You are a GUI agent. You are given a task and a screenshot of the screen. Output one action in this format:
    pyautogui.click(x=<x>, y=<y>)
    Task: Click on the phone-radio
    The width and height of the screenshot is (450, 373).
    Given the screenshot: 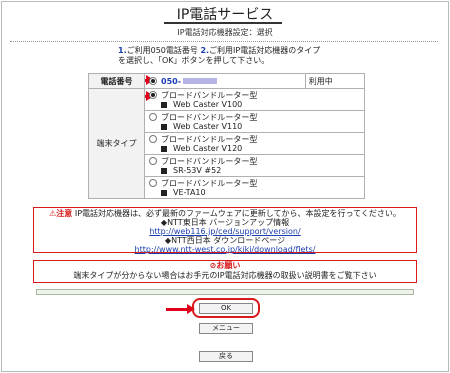 What is the action you would take?
    pyautogui.click(x=153, y=81)
    